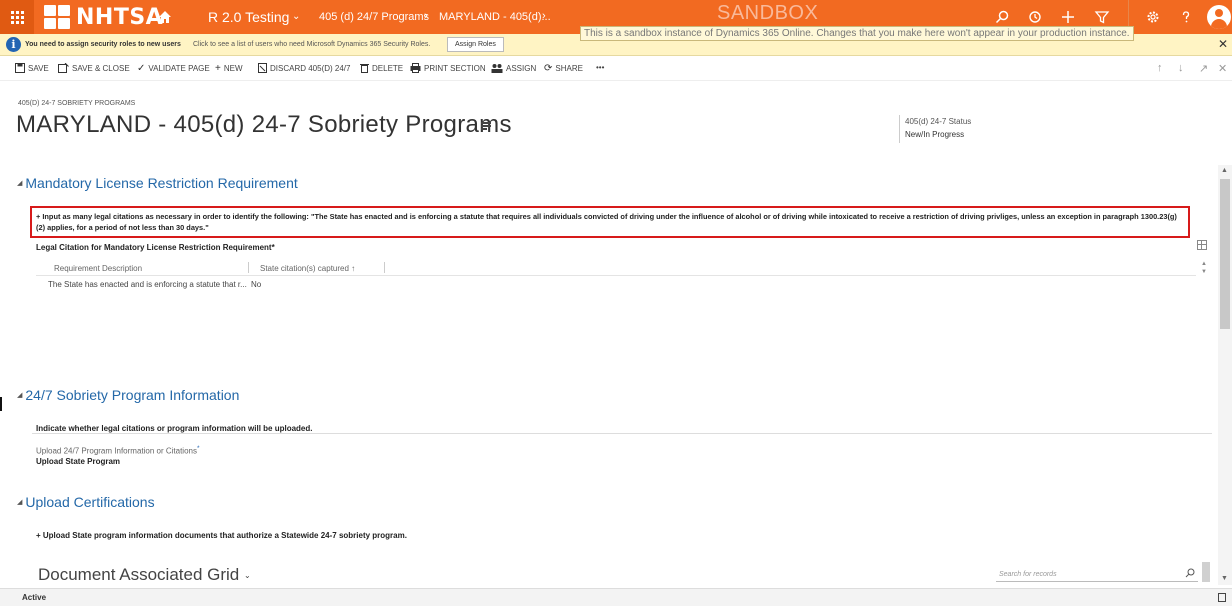 The image size is (1232, 606). Describe the element at coordinates (455, 68) in the screenshot. I see `print-label: PRINT SECTION` at that location.